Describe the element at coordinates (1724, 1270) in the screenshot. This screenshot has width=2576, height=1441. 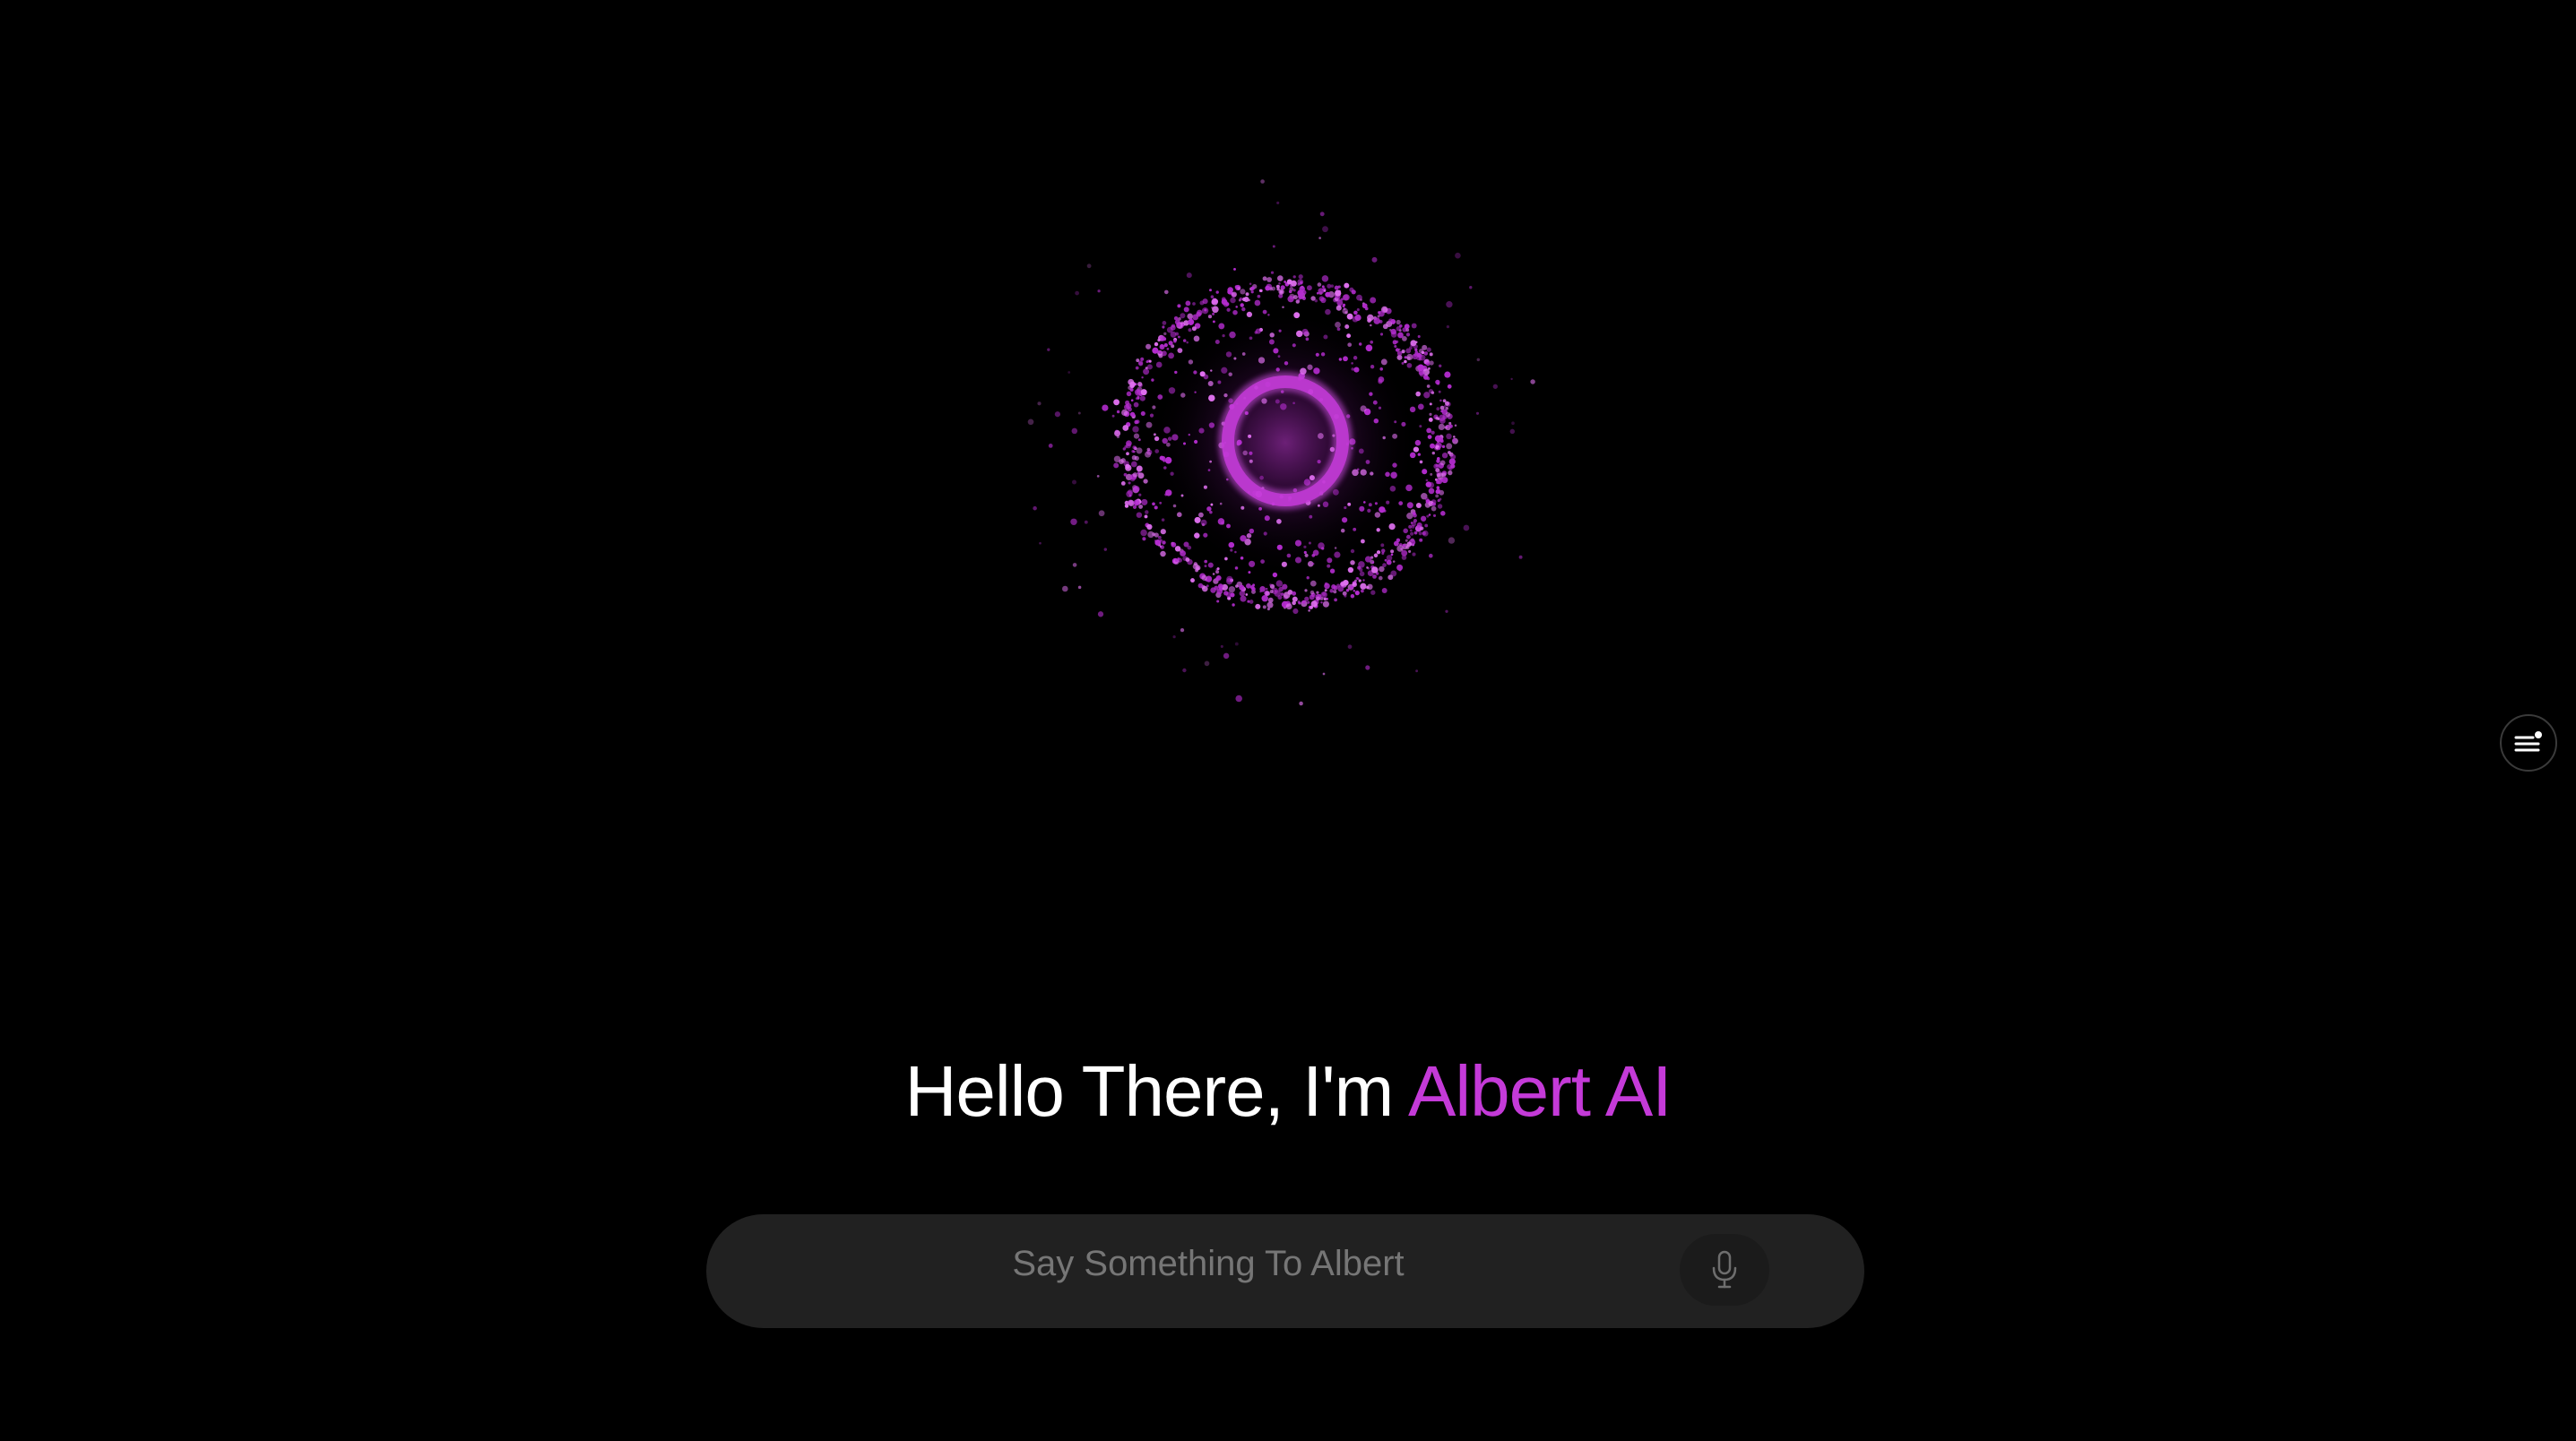
I see `microphone-button` at that location.